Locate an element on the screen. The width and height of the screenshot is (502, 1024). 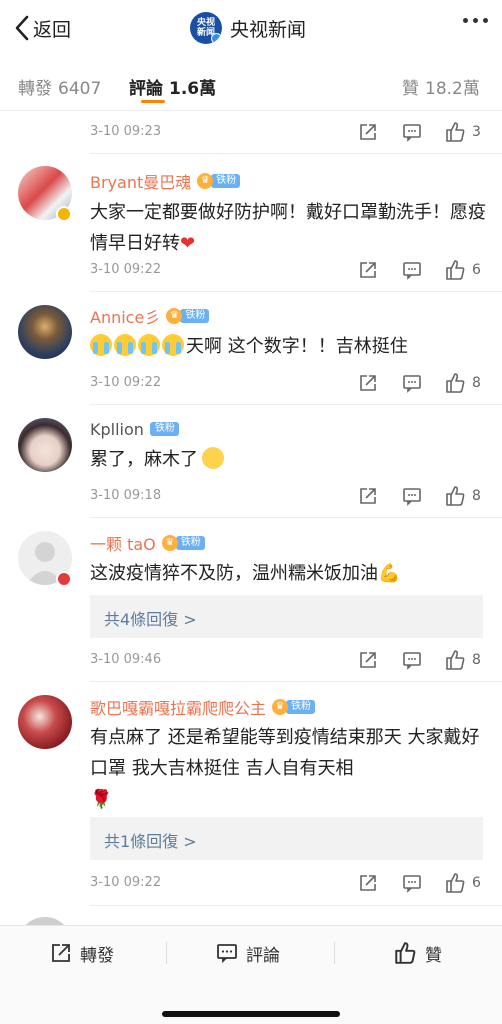
repost-button: 轉發 is located at coordinates (82, 953).